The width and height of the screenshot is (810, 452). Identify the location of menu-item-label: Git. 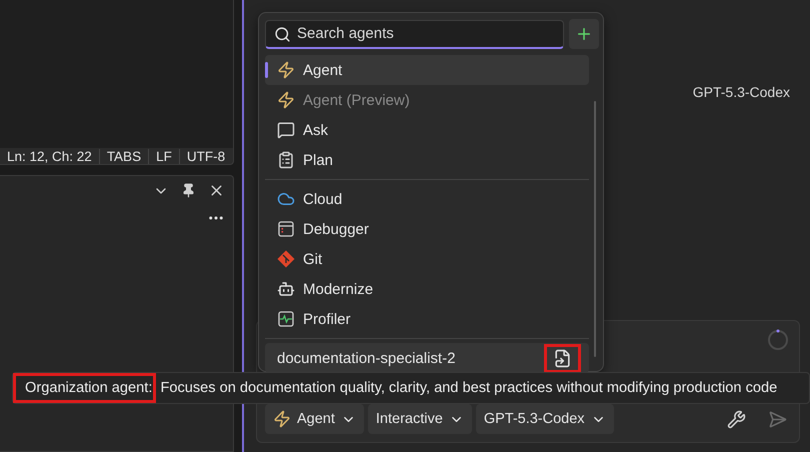
(312, 259).